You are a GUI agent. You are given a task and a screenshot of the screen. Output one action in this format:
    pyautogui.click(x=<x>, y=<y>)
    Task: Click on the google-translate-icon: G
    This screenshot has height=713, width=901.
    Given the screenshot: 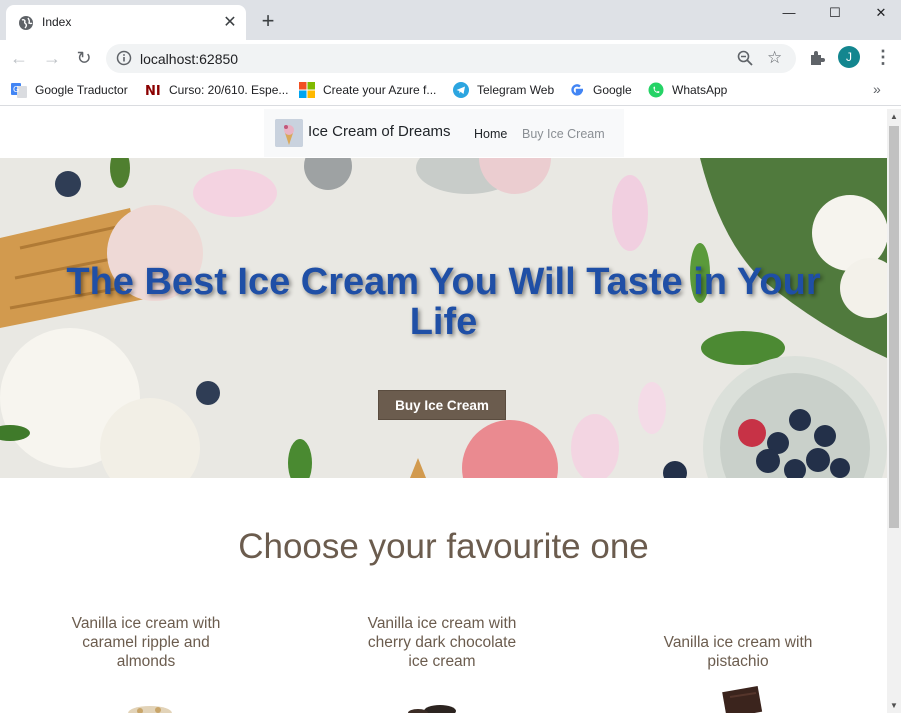 What is the action you would take?
    pyautogui.click(x=19, y=90)
    